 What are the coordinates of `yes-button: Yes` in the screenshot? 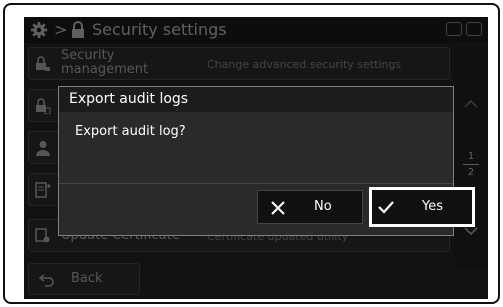 It's located at (422, 207).